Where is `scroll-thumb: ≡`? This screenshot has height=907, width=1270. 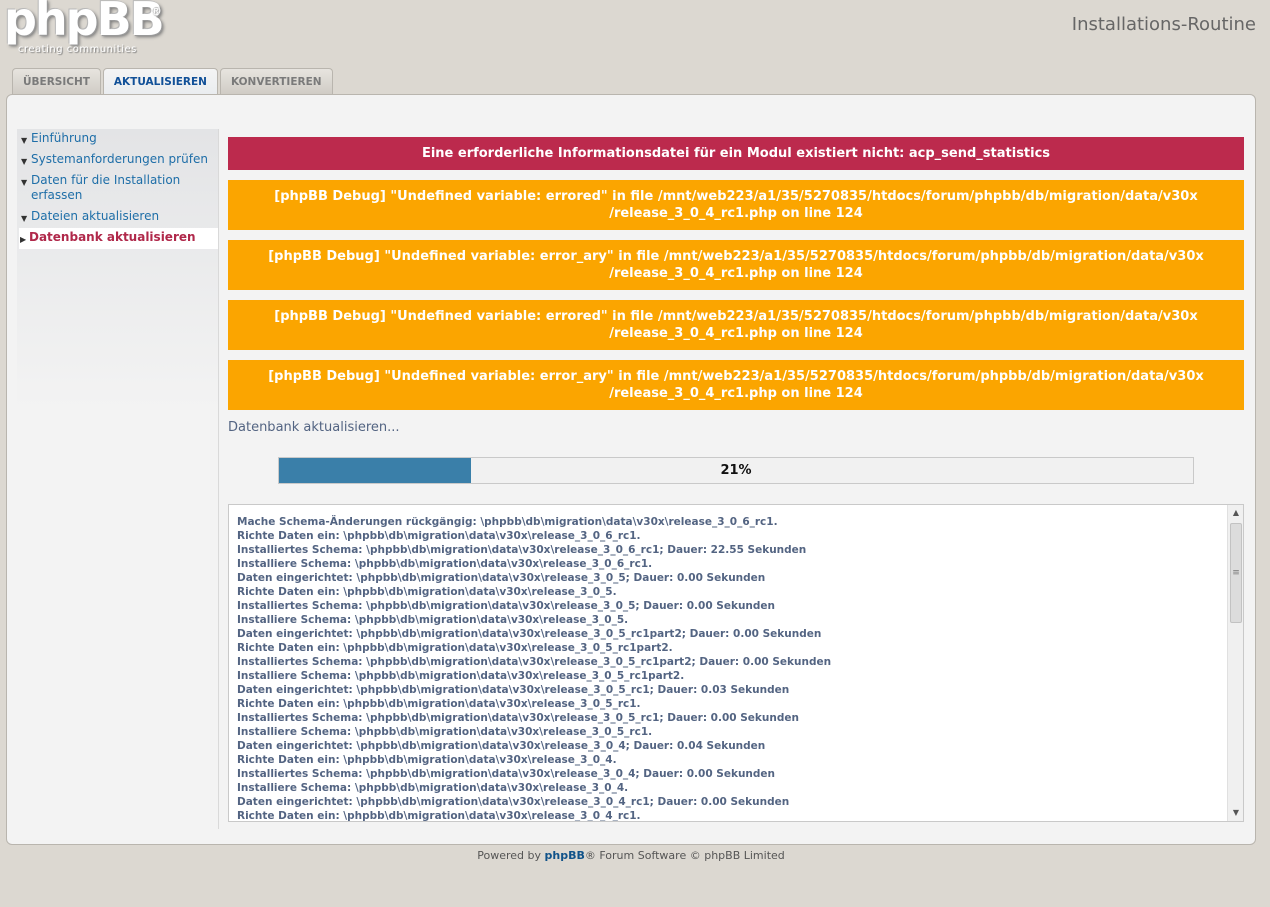
scroll-thumb: ≡ is located at coordinates (1236, 573).